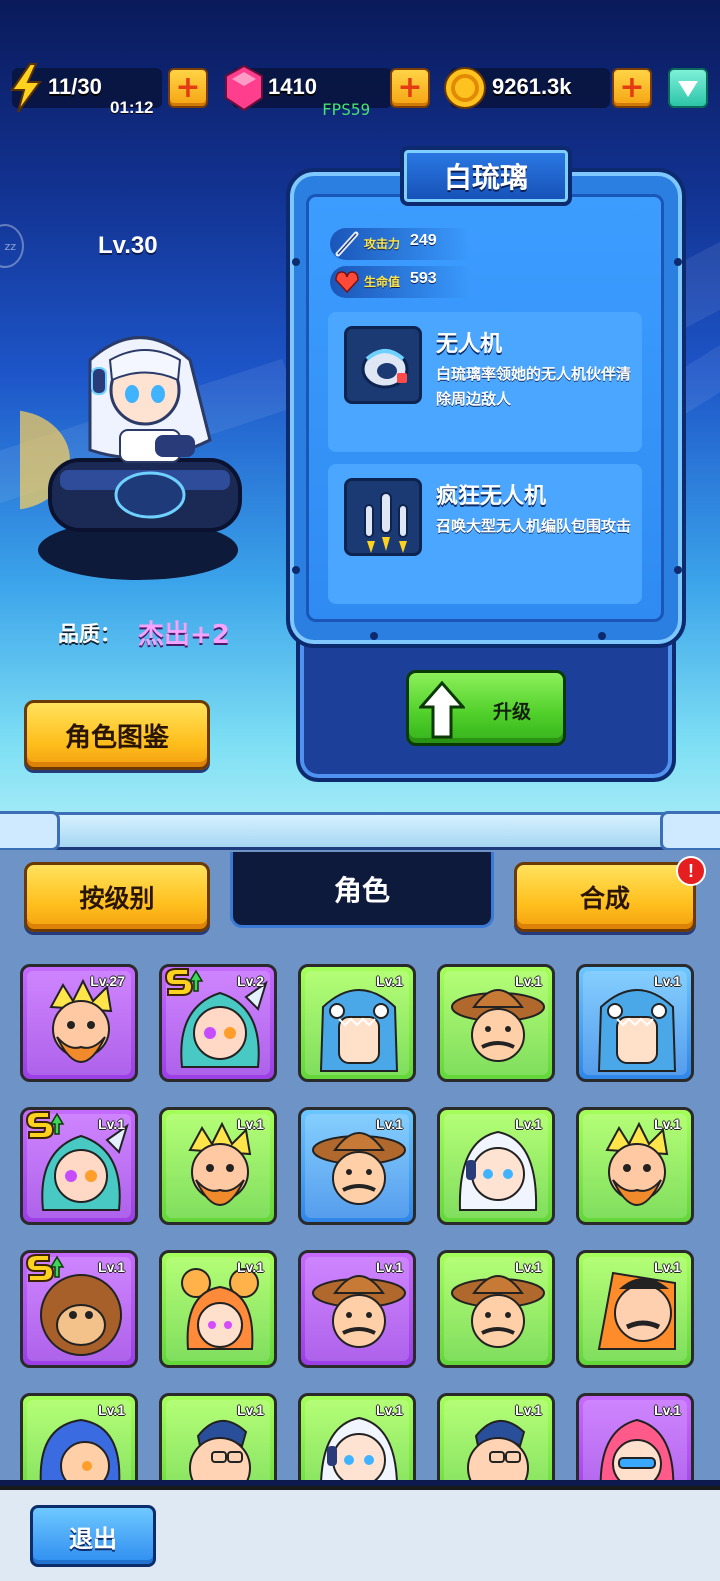 This screenshot has width=720, height=1581. What do you see at coordinates (486, 708) in the screenshot?
I see `upgrade-button: 升级` at bounding box center [486, 708].